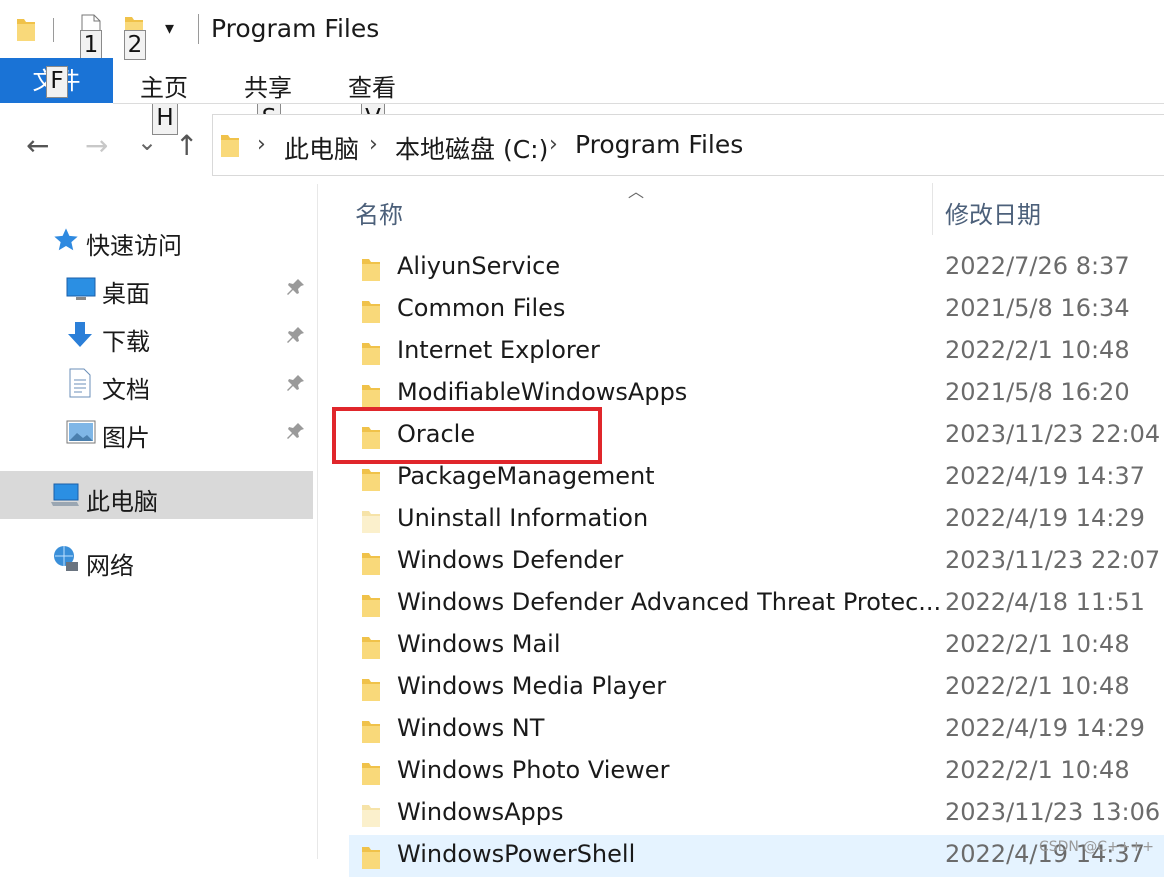 Image resolution: width=1164 pixels, height=877 pixels. I want to click on qat-keytip-2: 2, so click(135, 45).